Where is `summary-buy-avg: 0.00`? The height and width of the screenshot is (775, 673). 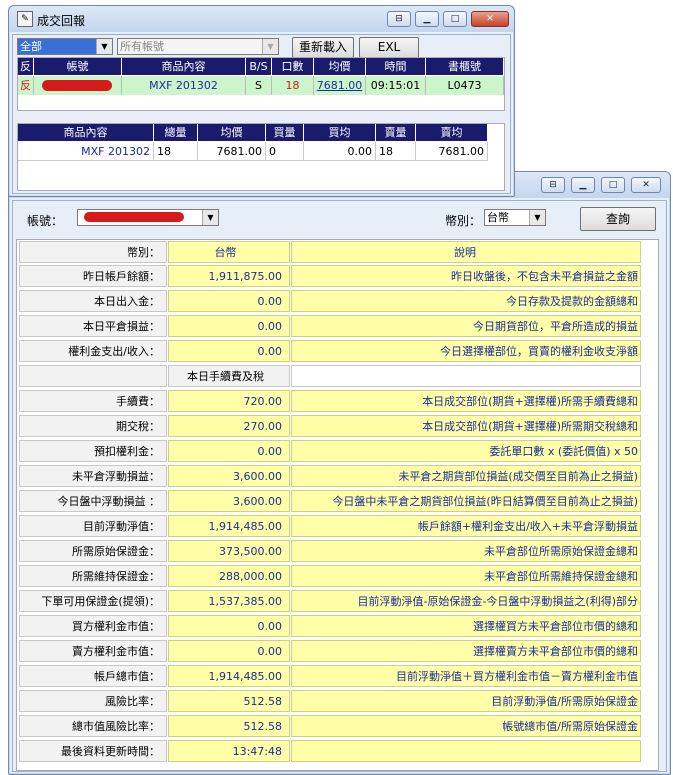 summary-buy-avg: 0.00 is located at coordinates (340, 151).